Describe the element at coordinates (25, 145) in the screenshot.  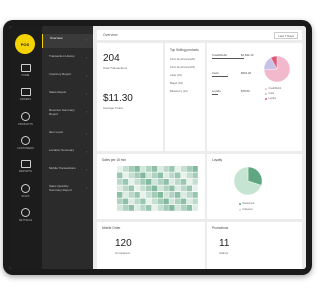
I see `rail-item-customers: CUSTOMERS` at that location.